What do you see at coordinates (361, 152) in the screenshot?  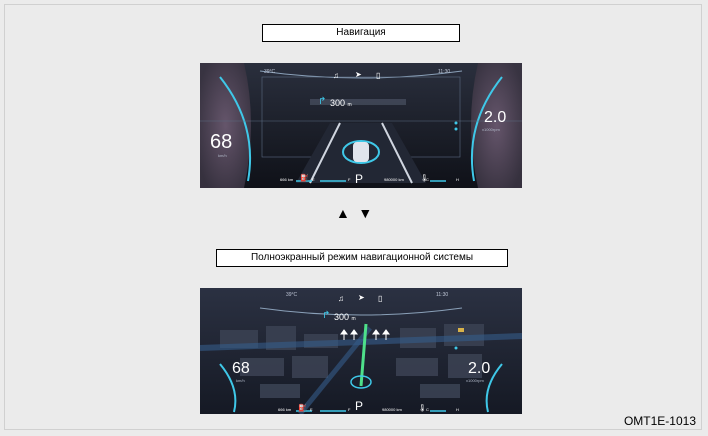 I see `car-icon` at bounding box center [361, 152].